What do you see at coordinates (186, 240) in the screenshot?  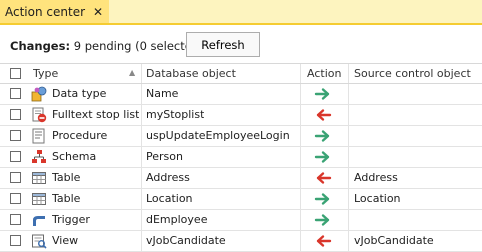 I see `row-database-object: vJobCandidate` at bounding box center [186, 240].